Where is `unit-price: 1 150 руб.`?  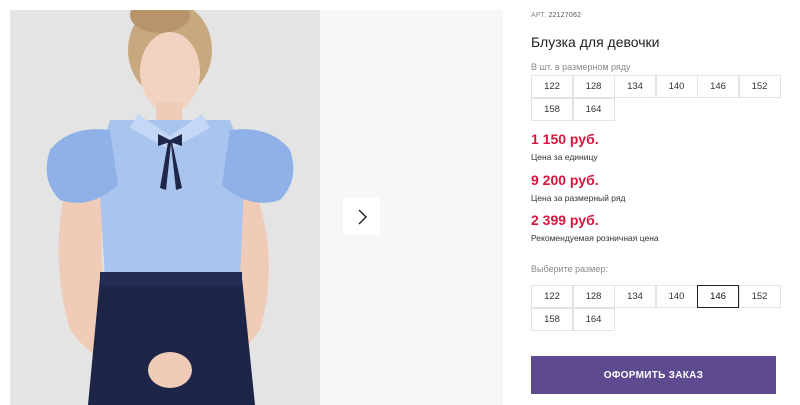 unit-price: 1 150 руб. is located at coordinates (565, 139).